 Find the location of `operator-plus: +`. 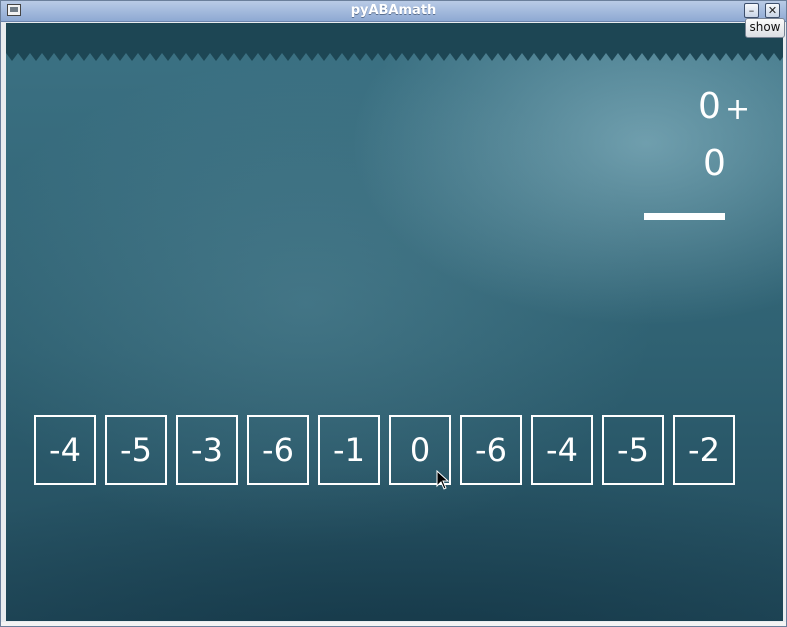

operator-plus: + is located at coordinates (738, 109).